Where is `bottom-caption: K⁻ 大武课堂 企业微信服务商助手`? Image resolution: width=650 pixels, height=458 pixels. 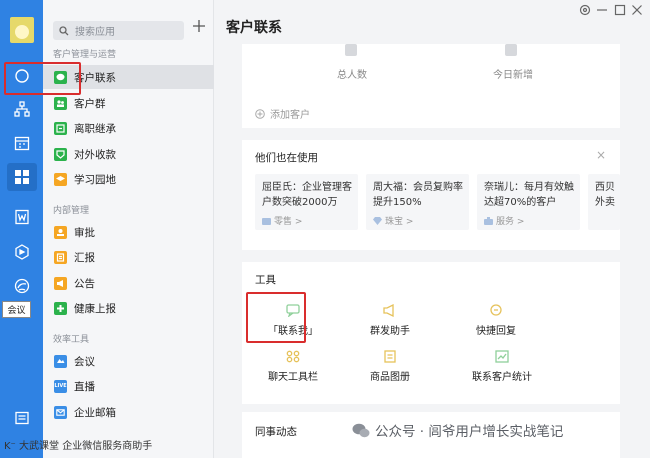
bottom-caption: K⁻ 大武课堂 企业微信服务商助手 is located at coordinates (78, 446).